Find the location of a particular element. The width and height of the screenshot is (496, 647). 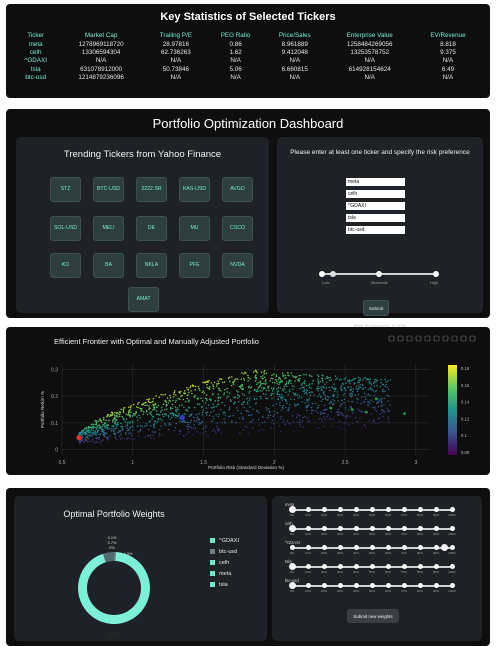

slider-step-dot is located at coordinates (388, 509).